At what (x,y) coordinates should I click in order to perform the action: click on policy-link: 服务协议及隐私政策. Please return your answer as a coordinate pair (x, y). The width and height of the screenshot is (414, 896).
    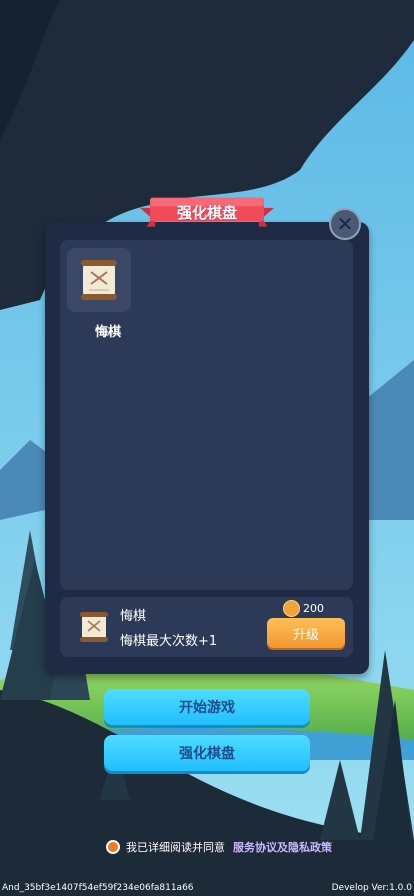
    Looking at the image, I should click on (282, 847).